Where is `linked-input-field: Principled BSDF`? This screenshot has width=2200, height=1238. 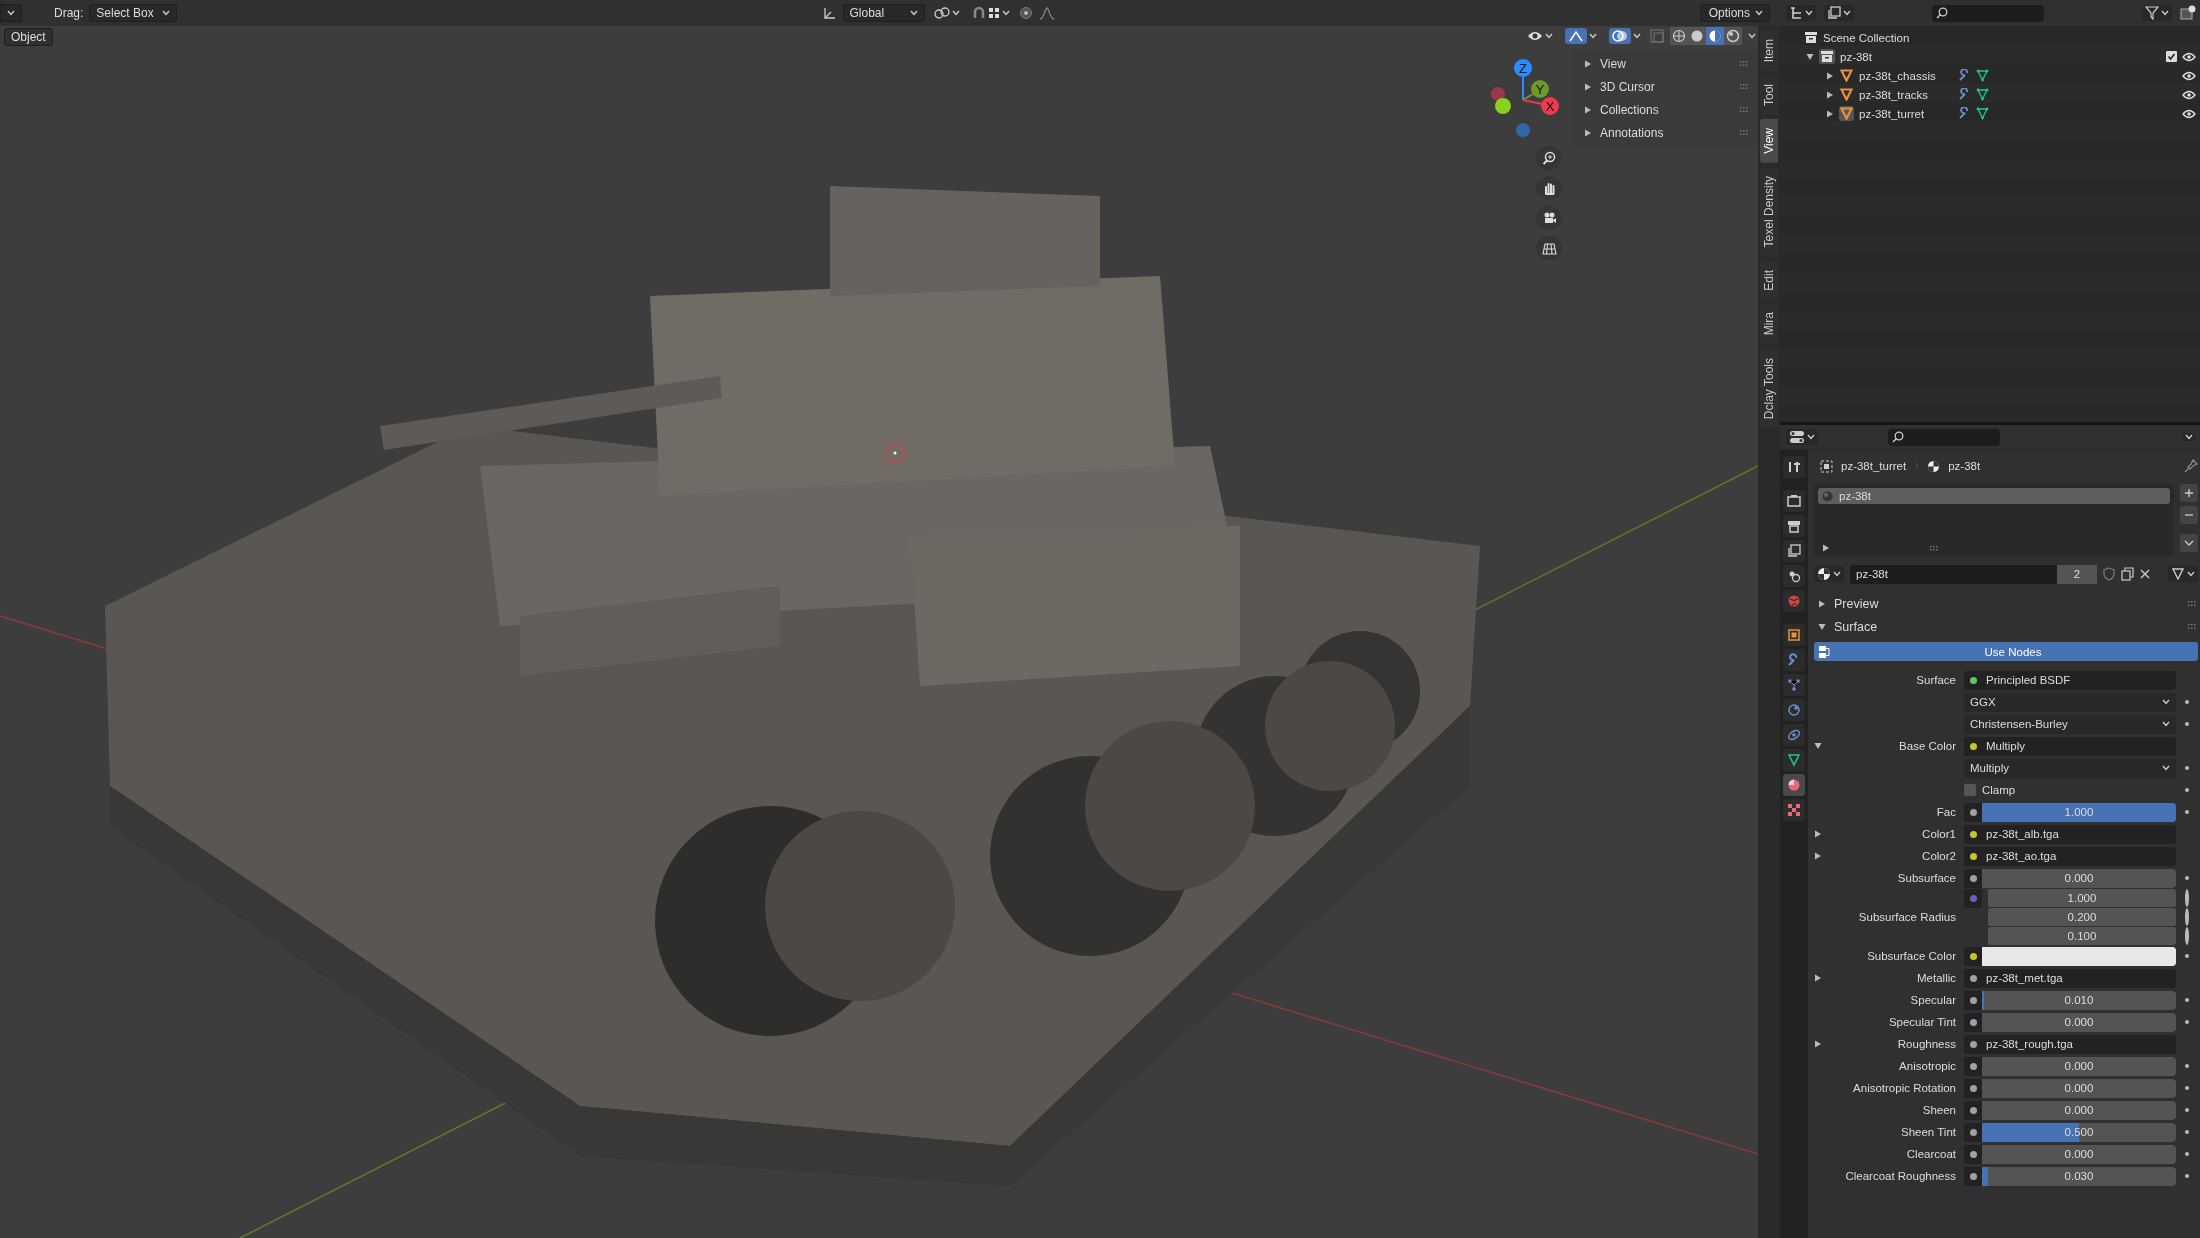 linked-input-field: Principled BSDF is located at coordinates (2070, 680).